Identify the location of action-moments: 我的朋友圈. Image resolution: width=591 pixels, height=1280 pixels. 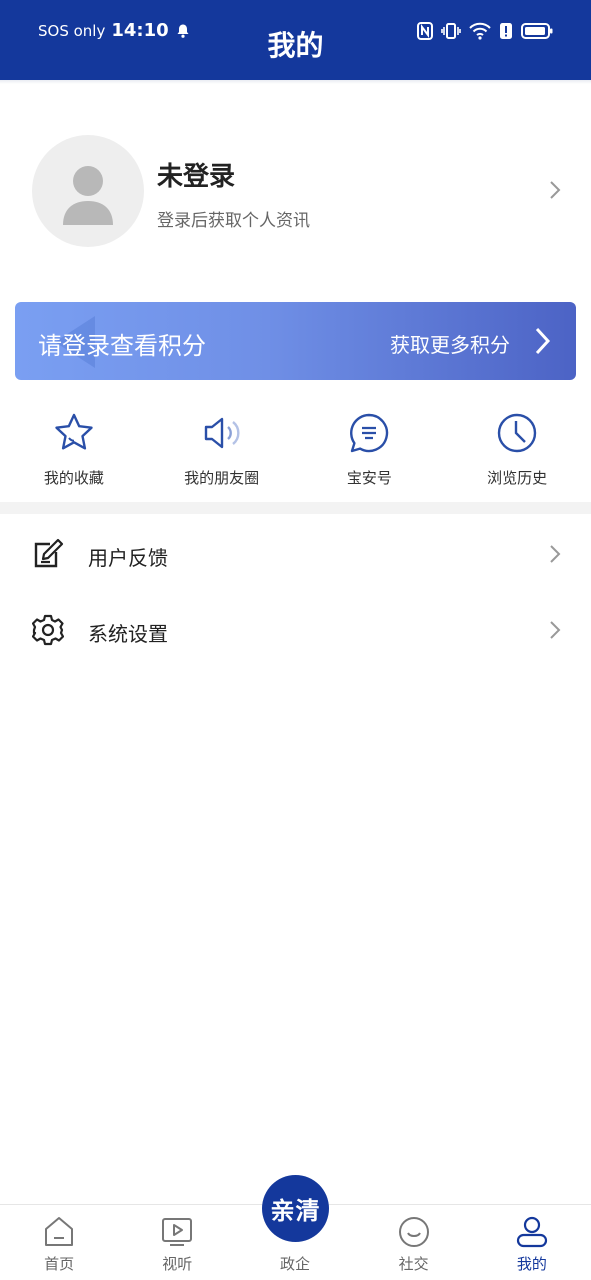
(222, 450).